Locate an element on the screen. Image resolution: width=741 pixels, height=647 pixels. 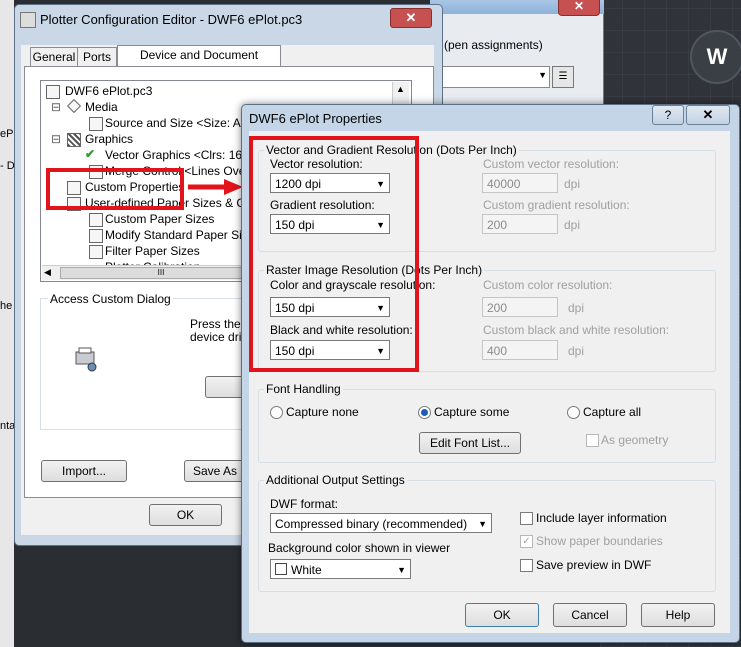
as-geometry-label: As geometry is located at coordinates (635, 440).